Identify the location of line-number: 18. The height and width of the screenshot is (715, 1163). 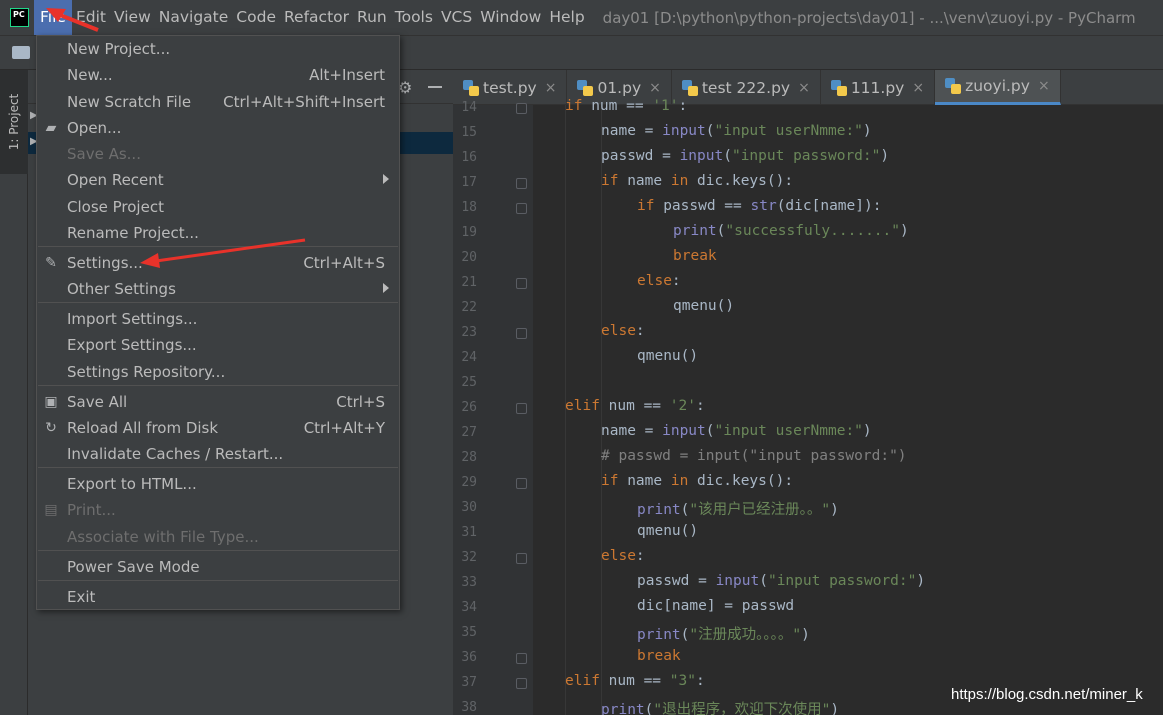
(469, 207).